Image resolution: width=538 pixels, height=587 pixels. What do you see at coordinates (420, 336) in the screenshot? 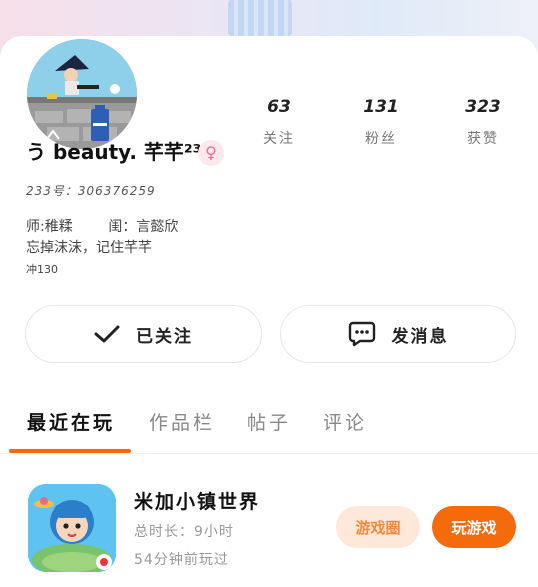
I see `message-button-label: 发消息` at bounding box center [420, 336].